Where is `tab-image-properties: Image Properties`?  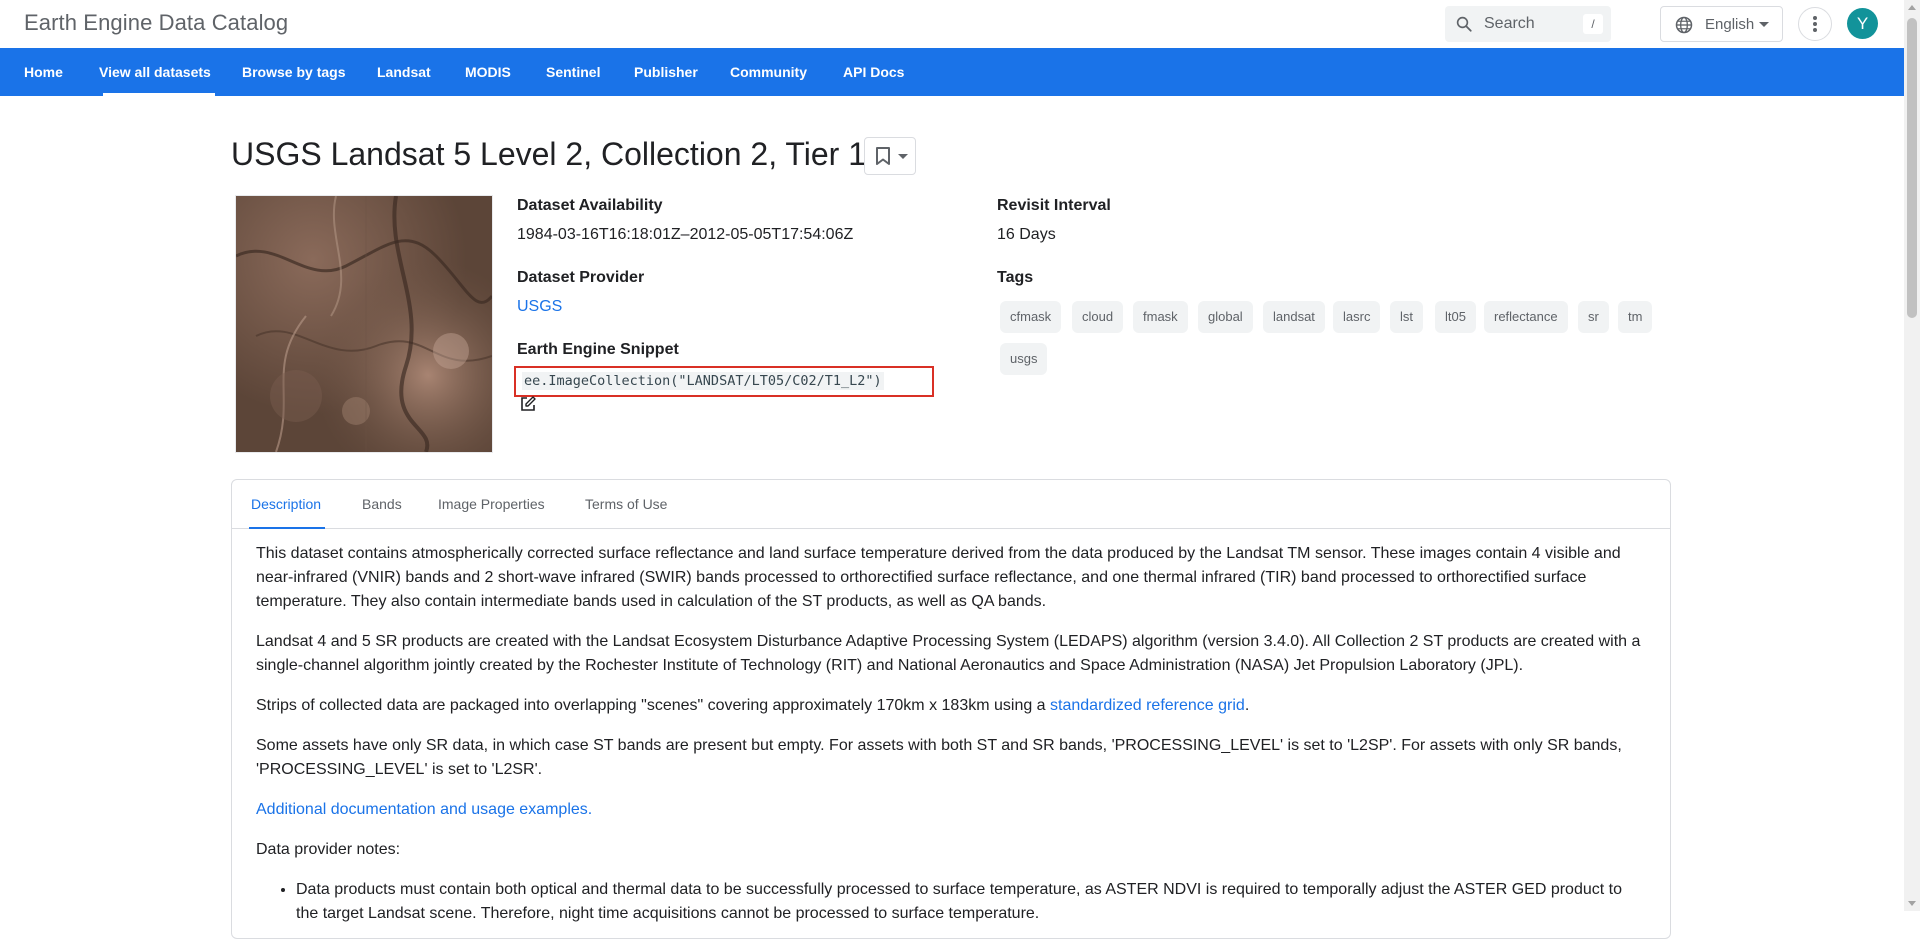
tab-image-properties: Image Properties is located at coordinates (491, 504).